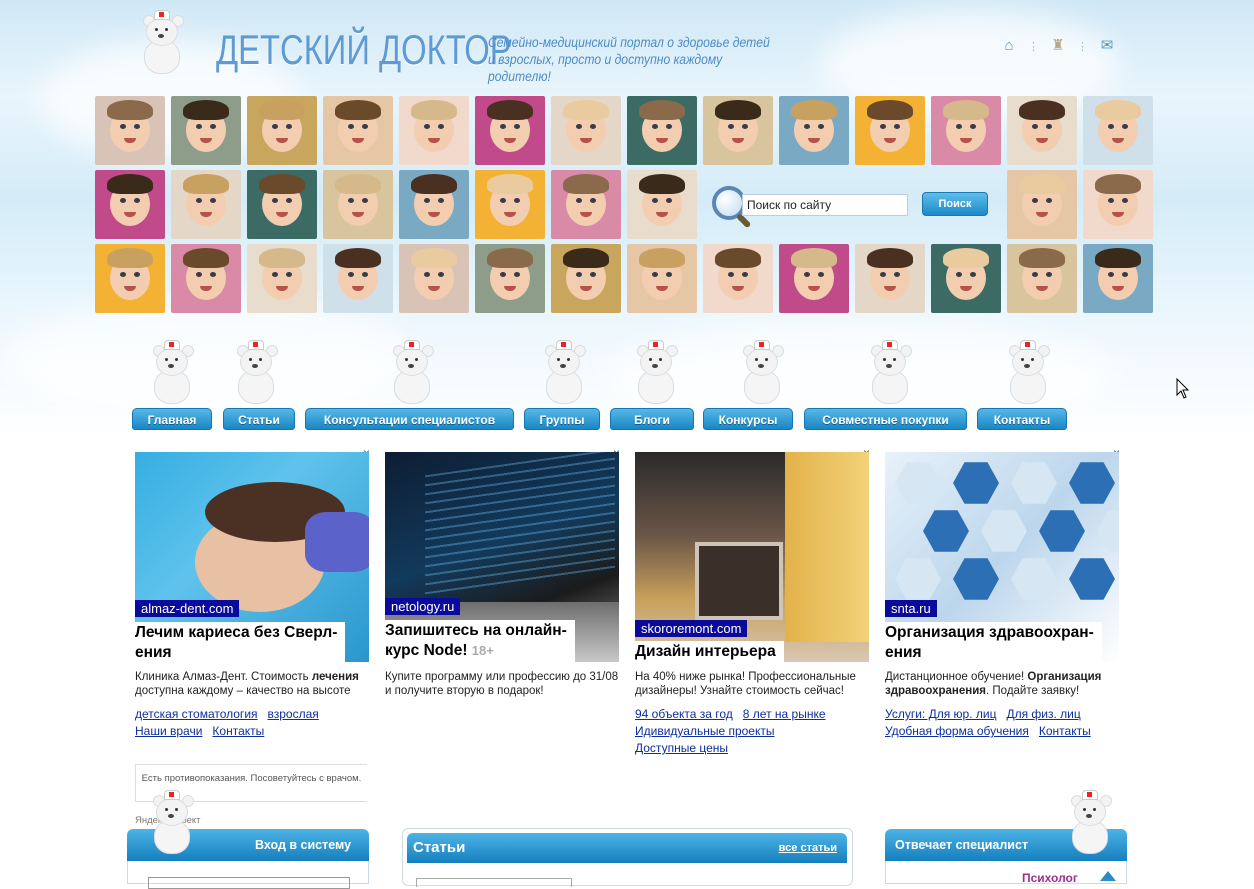  Describe the element at coordinates (240, 642) in the screenshot. I see `ad-title: Лечим кариеса без Сверл-ения` at that location.